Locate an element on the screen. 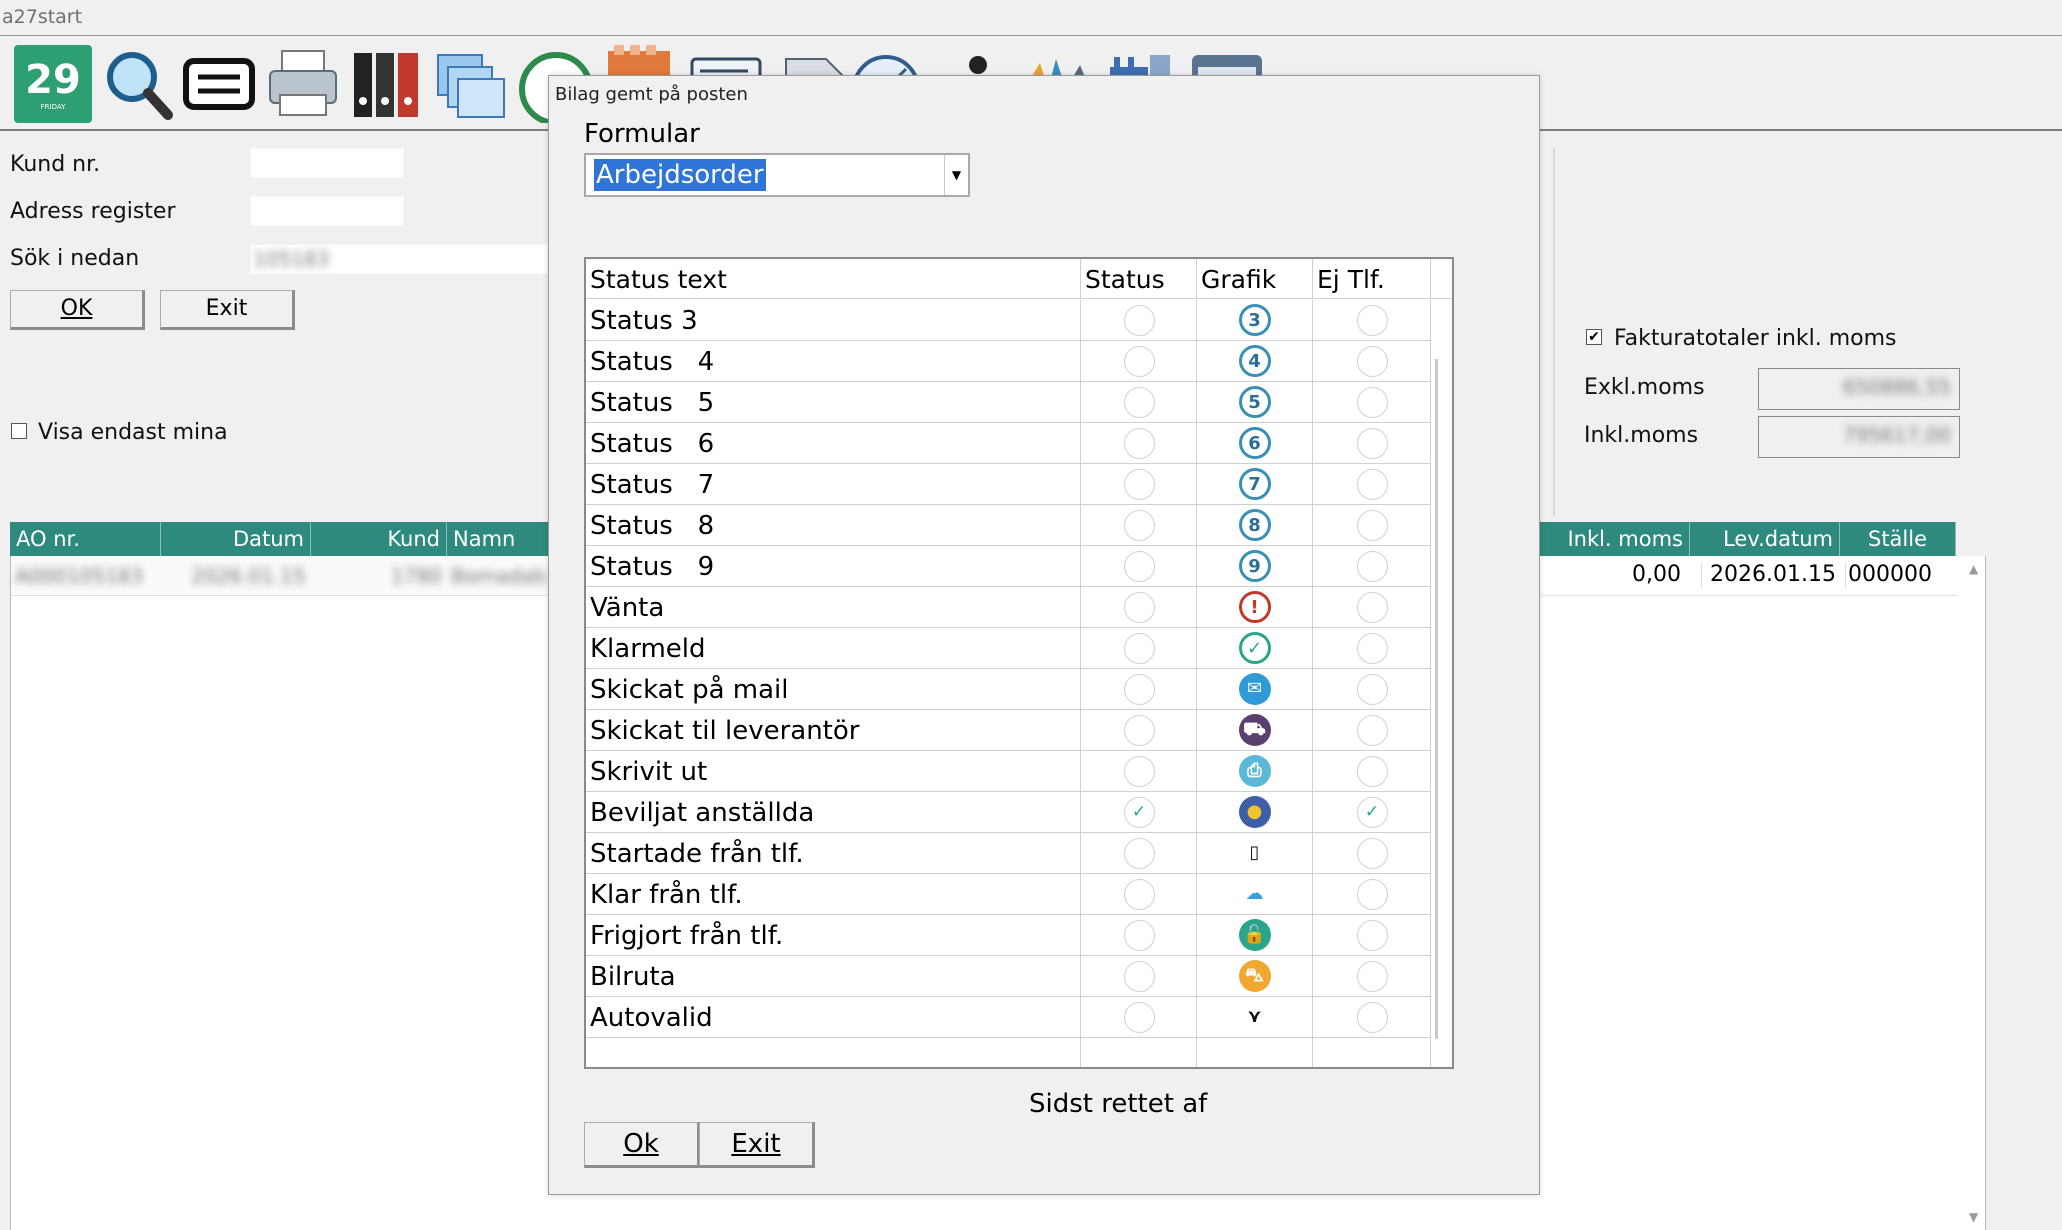 The height and width of the screenshot is (1230, 2062). table-row: Beviljat anställda ✓ ● ✓ is located at coordinates (1008, 812).